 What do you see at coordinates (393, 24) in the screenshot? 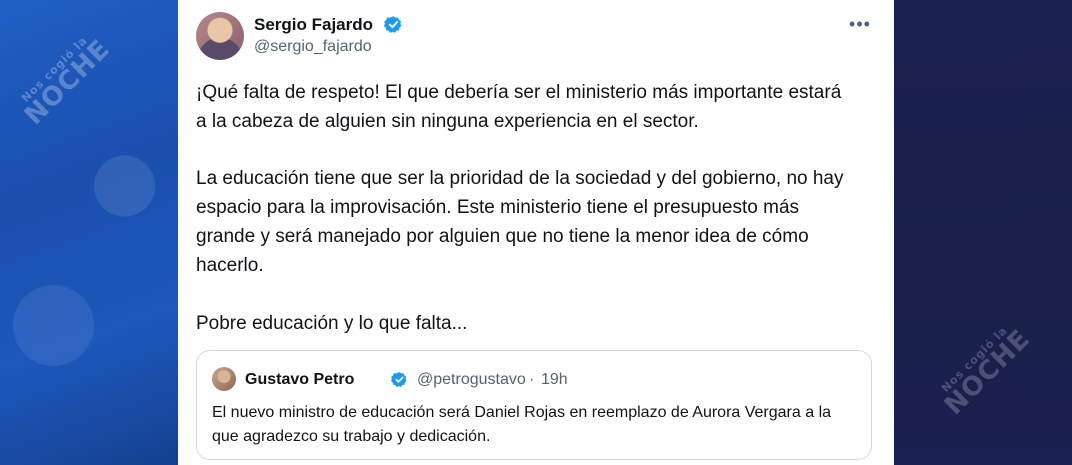
I see `verified-badge-icon` at bounding box center [393, 24].